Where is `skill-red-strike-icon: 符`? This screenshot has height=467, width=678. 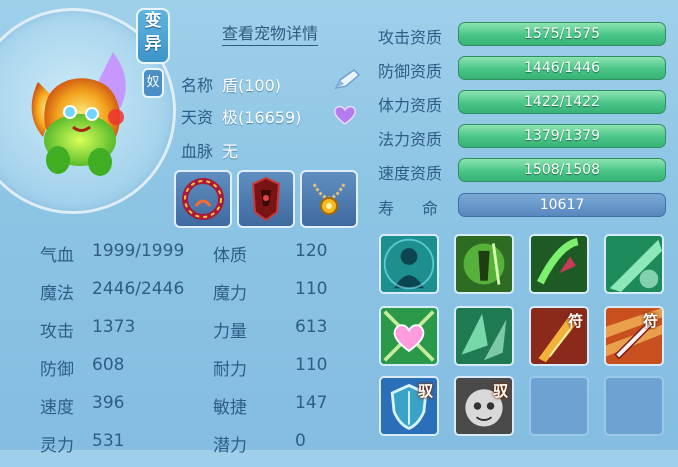
skill-red-strike-icon: 符 is located at coordinates (559, 336).